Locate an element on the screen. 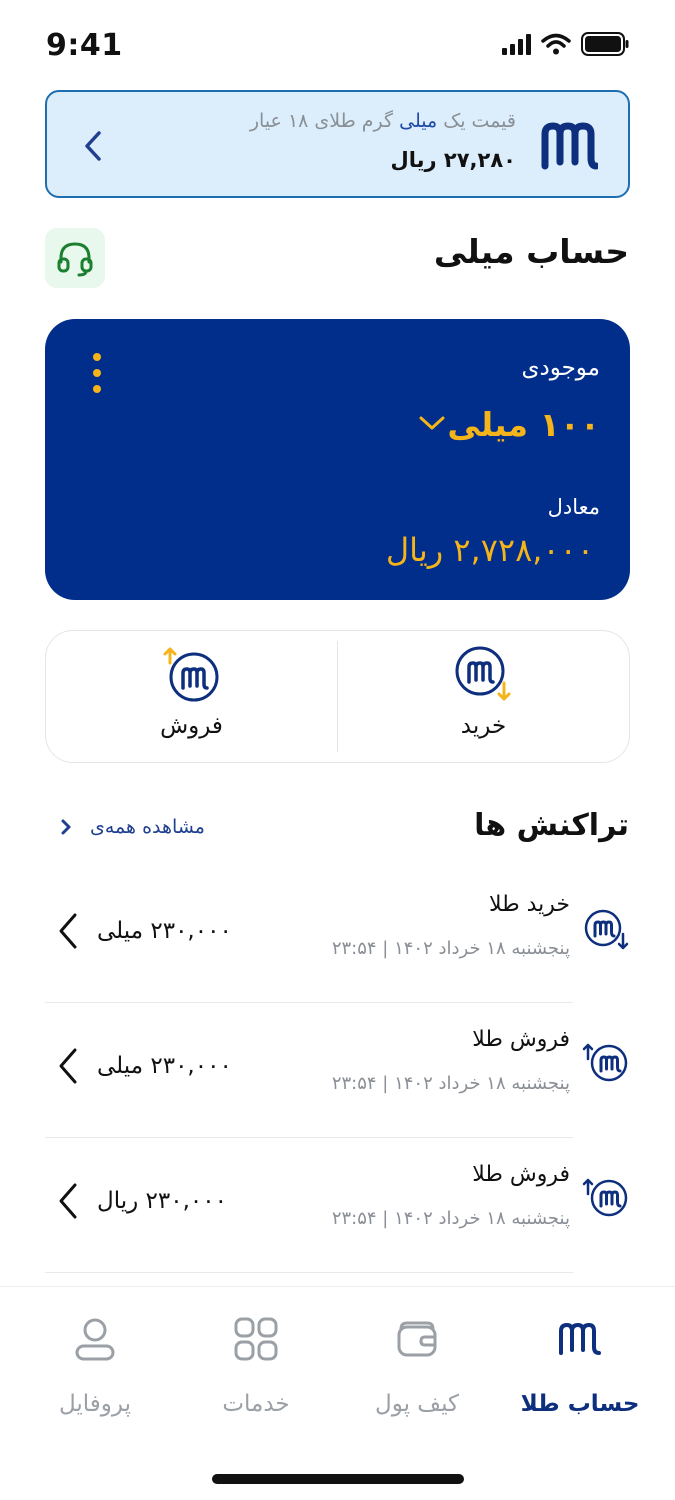  sell-button: فروش is located at coordinates (191, 696).